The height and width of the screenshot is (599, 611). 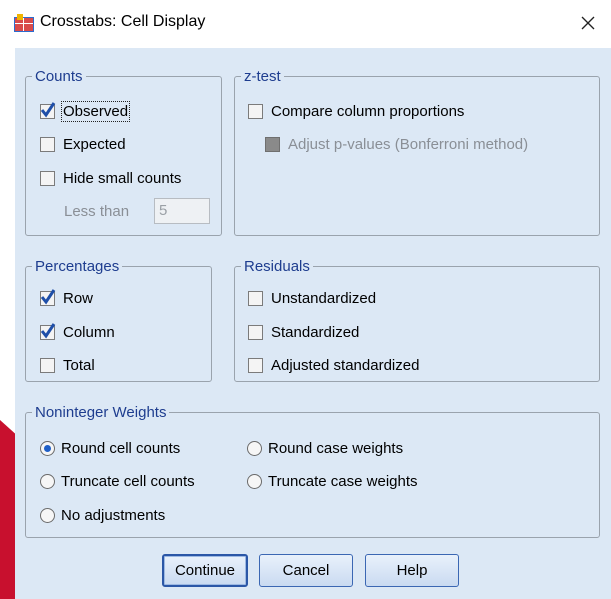 I want to click on counts-legend: Counts, so click(x=59, y=76).